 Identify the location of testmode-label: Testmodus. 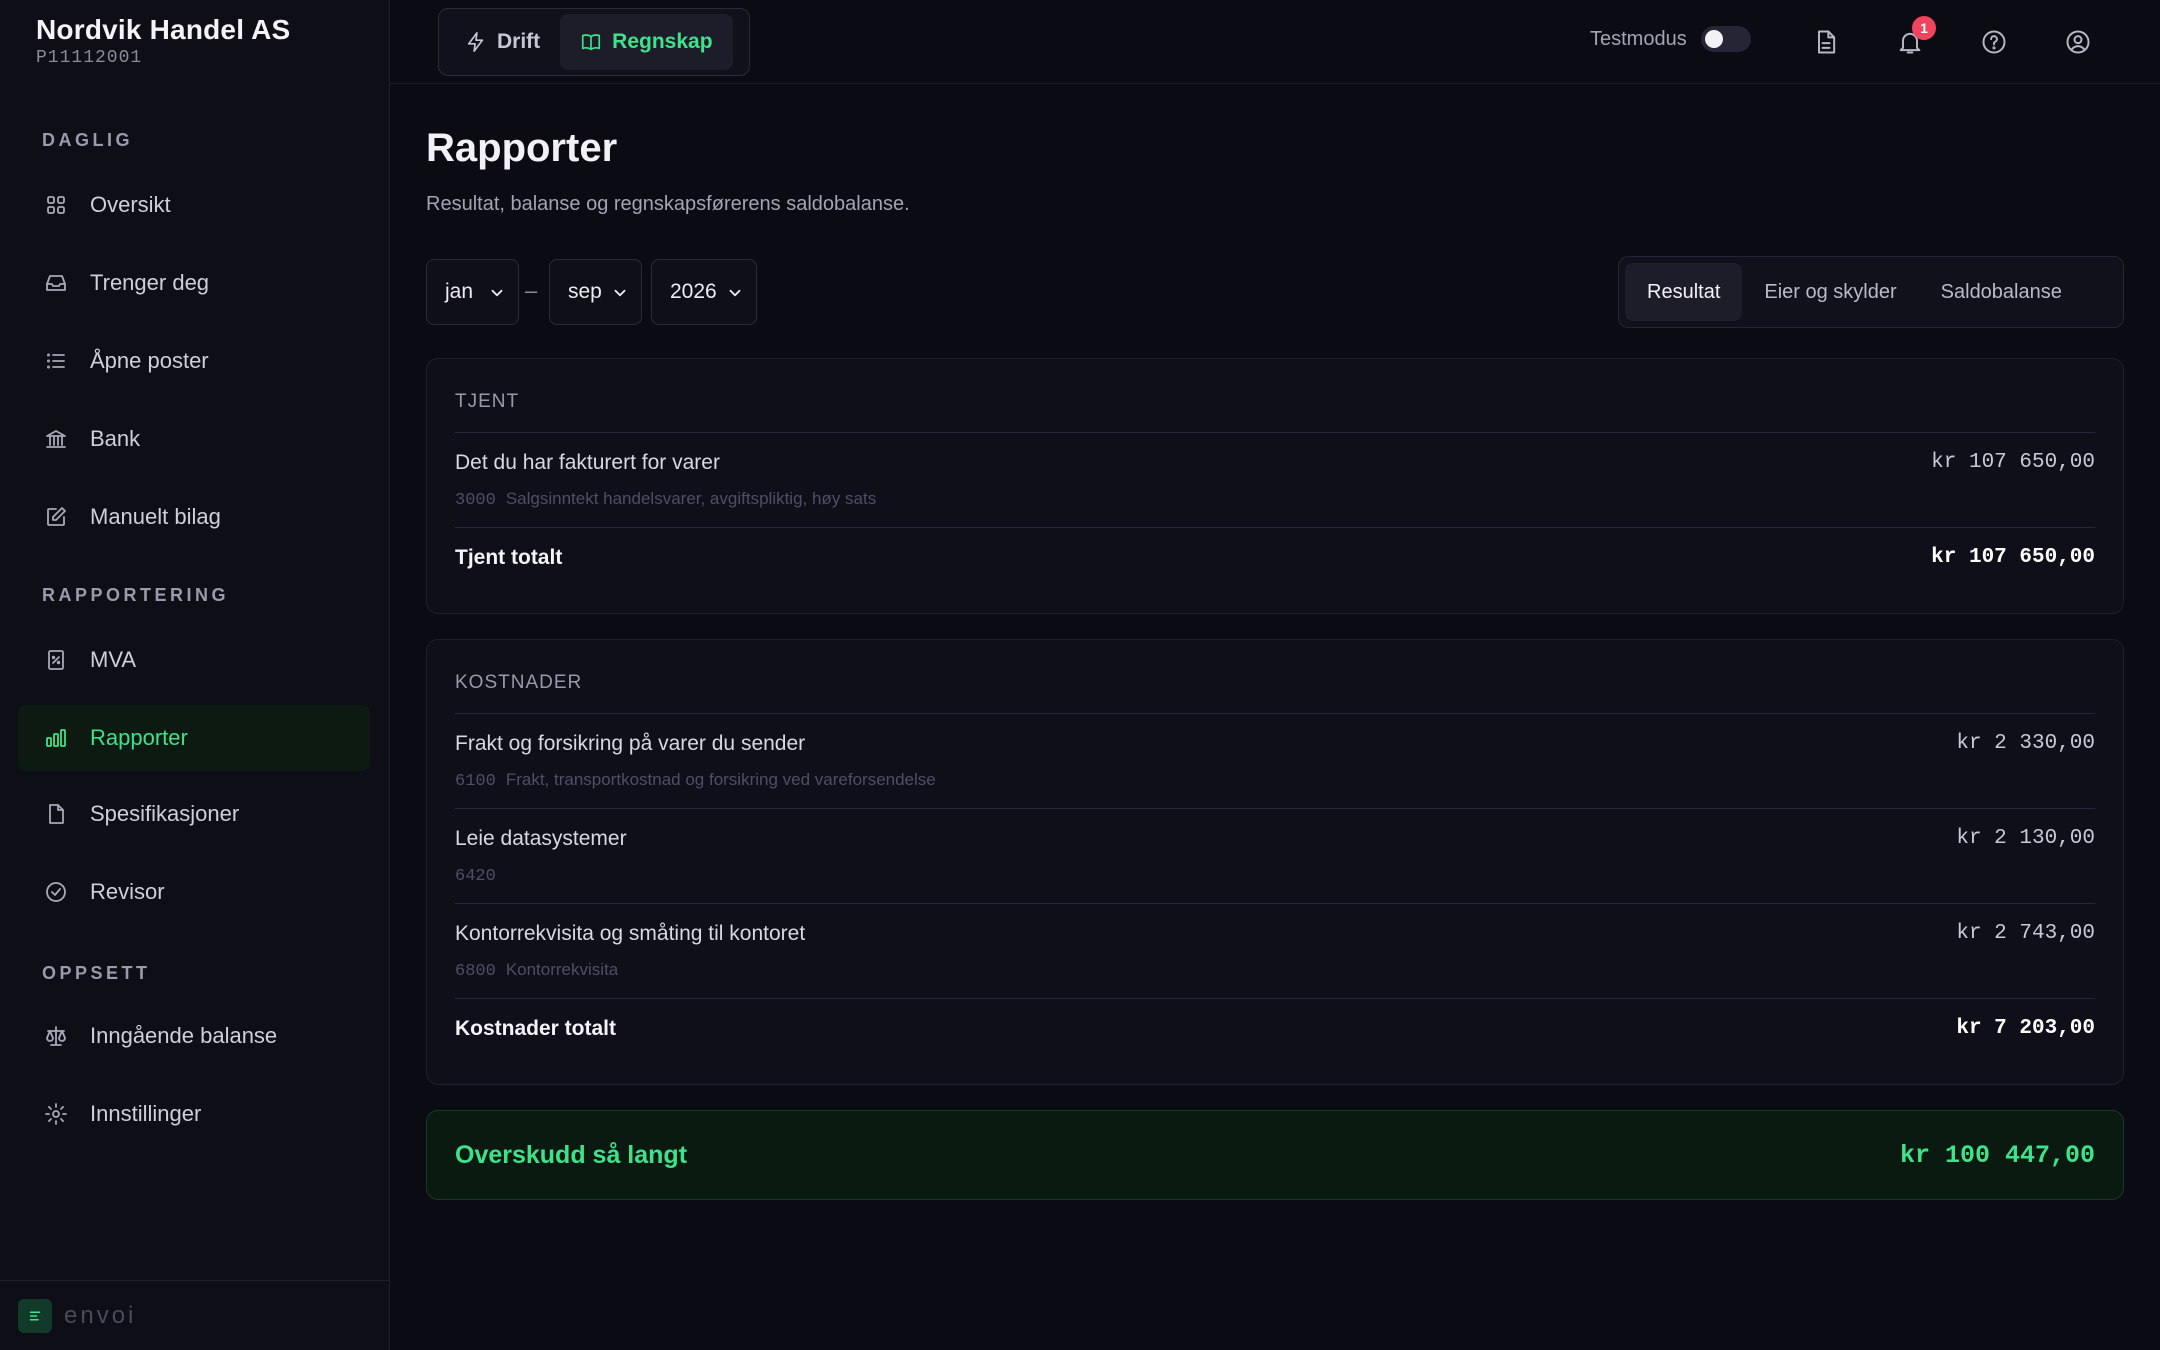
(1638, 38).